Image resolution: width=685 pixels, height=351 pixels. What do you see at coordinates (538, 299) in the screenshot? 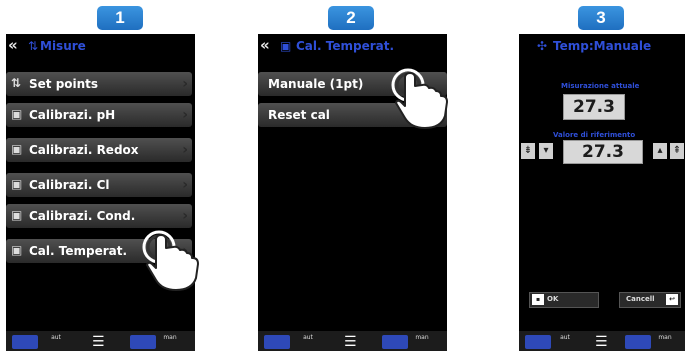
I see `ok-icon: ▪` at bounding box center [538, 299].